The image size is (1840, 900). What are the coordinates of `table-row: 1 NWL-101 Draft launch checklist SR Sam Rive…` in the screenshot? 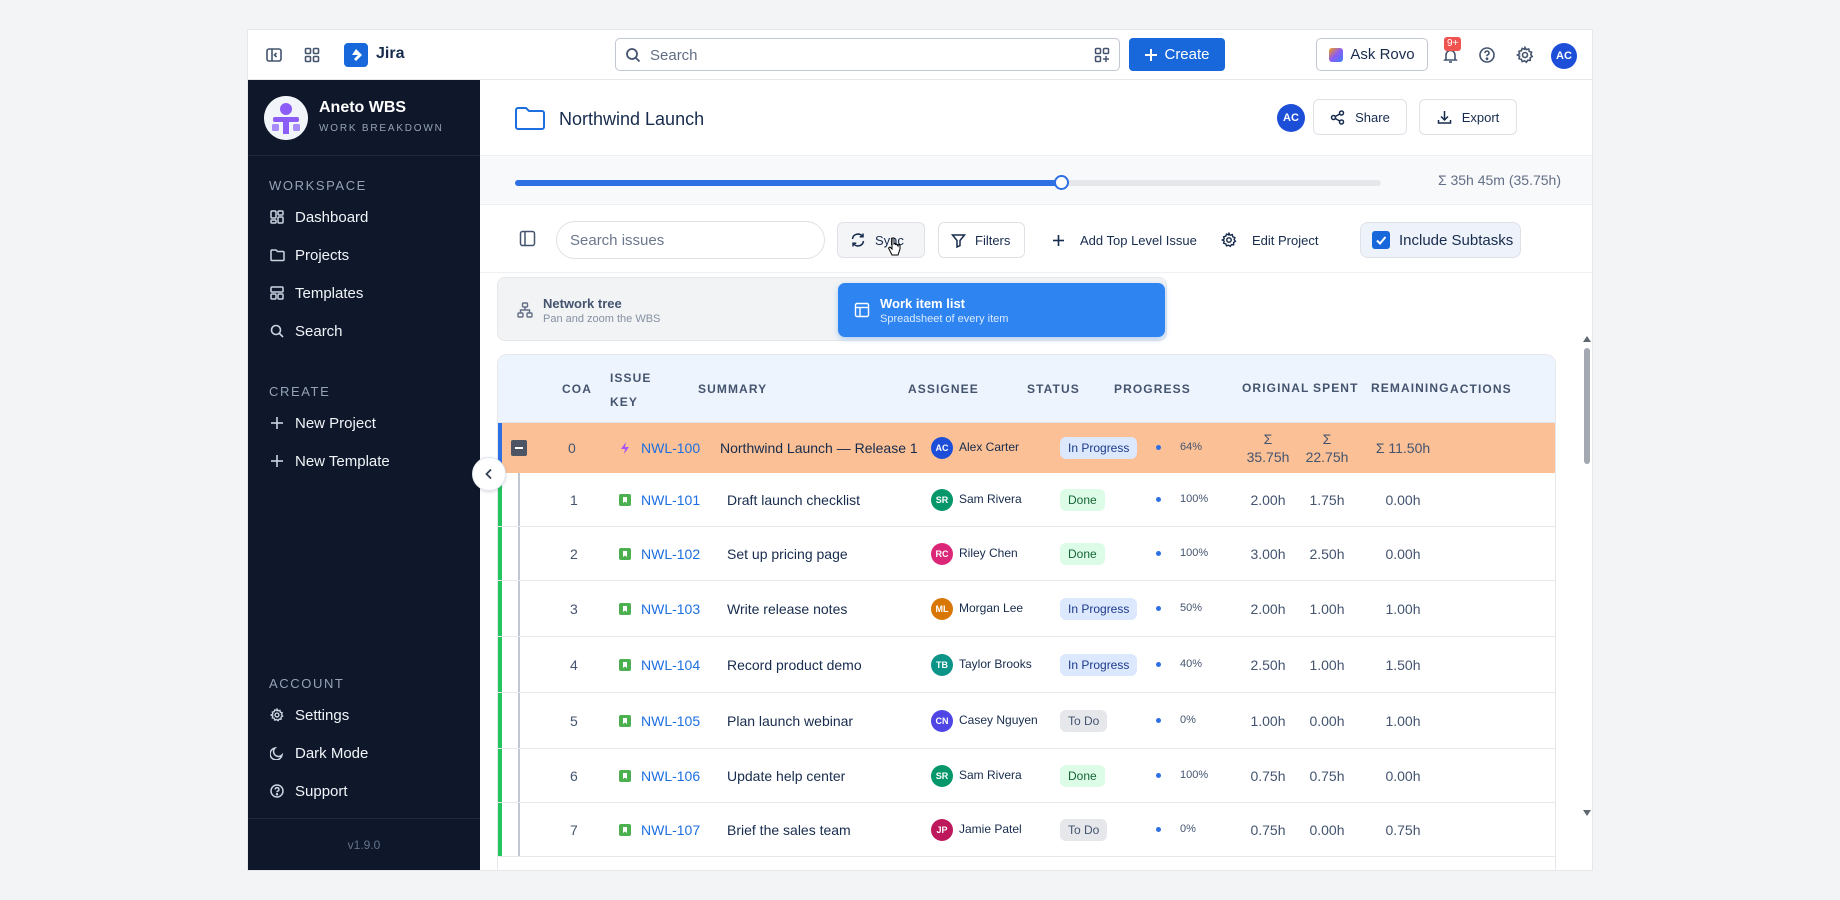 It's located at (1026, 500).